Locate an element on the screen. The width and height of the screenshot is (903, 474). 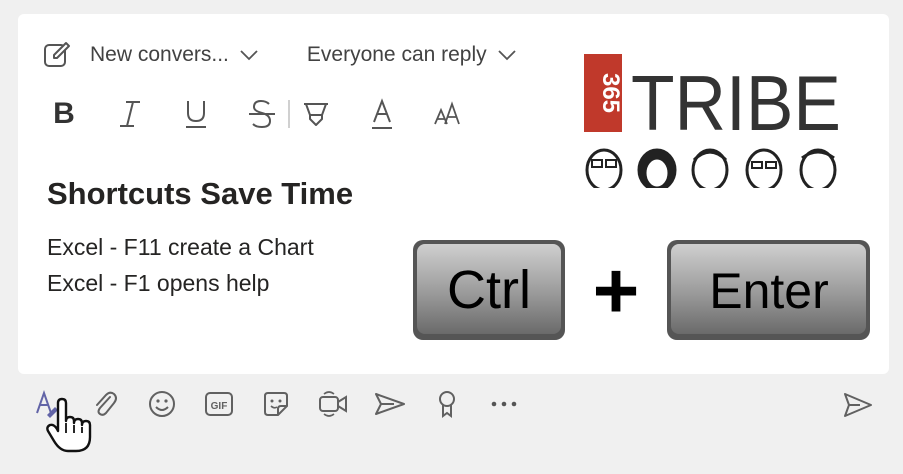
365tribe-logo: 365 TRIBE is located at coordinates (712, 121).